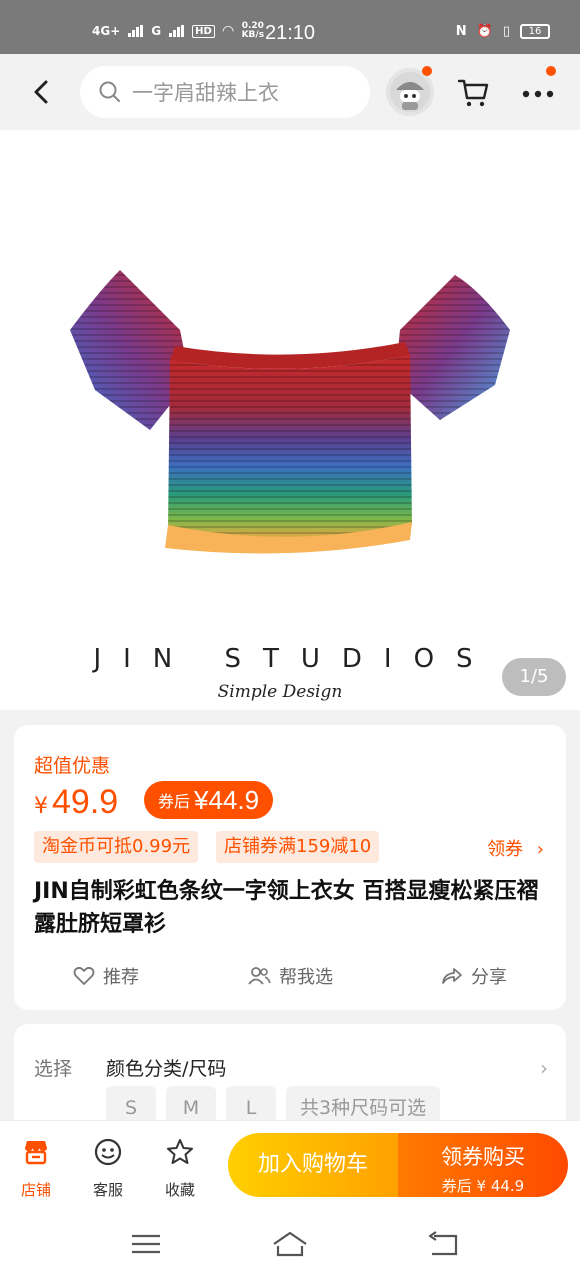 The width and height of the screenshot is (580, 1276). I want to click on buy-sub-price: 券后 ¥ 44.9, so click(483, 1186).